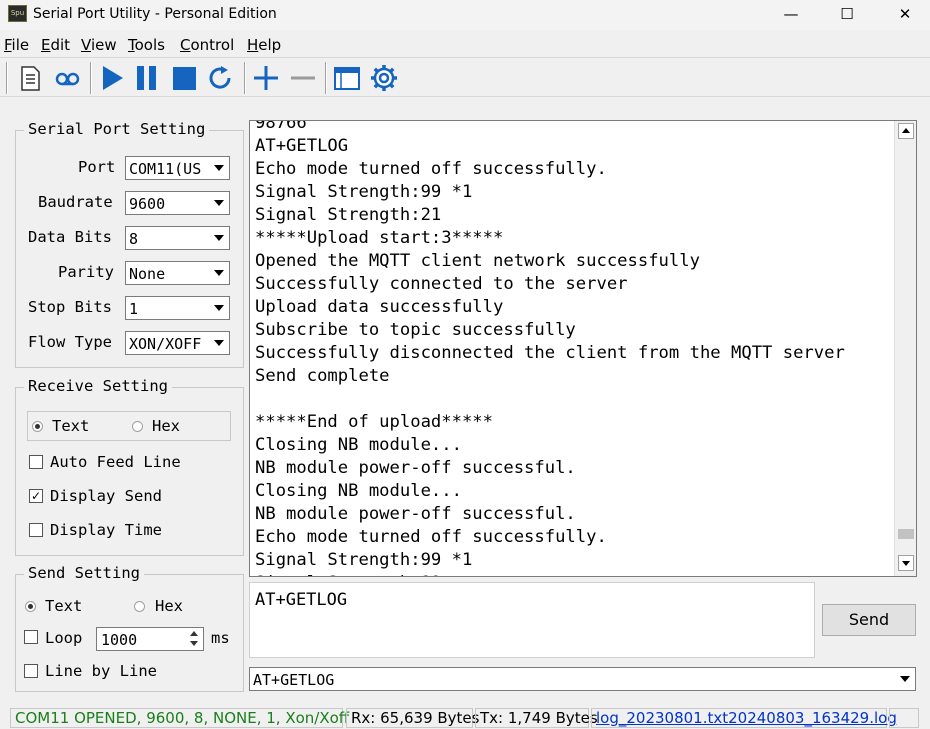 Image resolution: width=930 pixels, height=729 pixels. I want to click on output-line: Echo mode turned off successfully., so click(431, 537).